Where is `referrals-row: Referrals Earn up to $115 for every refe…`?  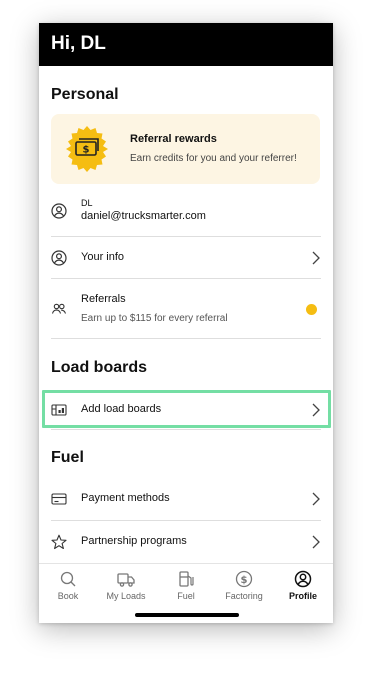 referrals-row: Referrals Earn up to $115 for every refe… is located at coordinates (186, 309).